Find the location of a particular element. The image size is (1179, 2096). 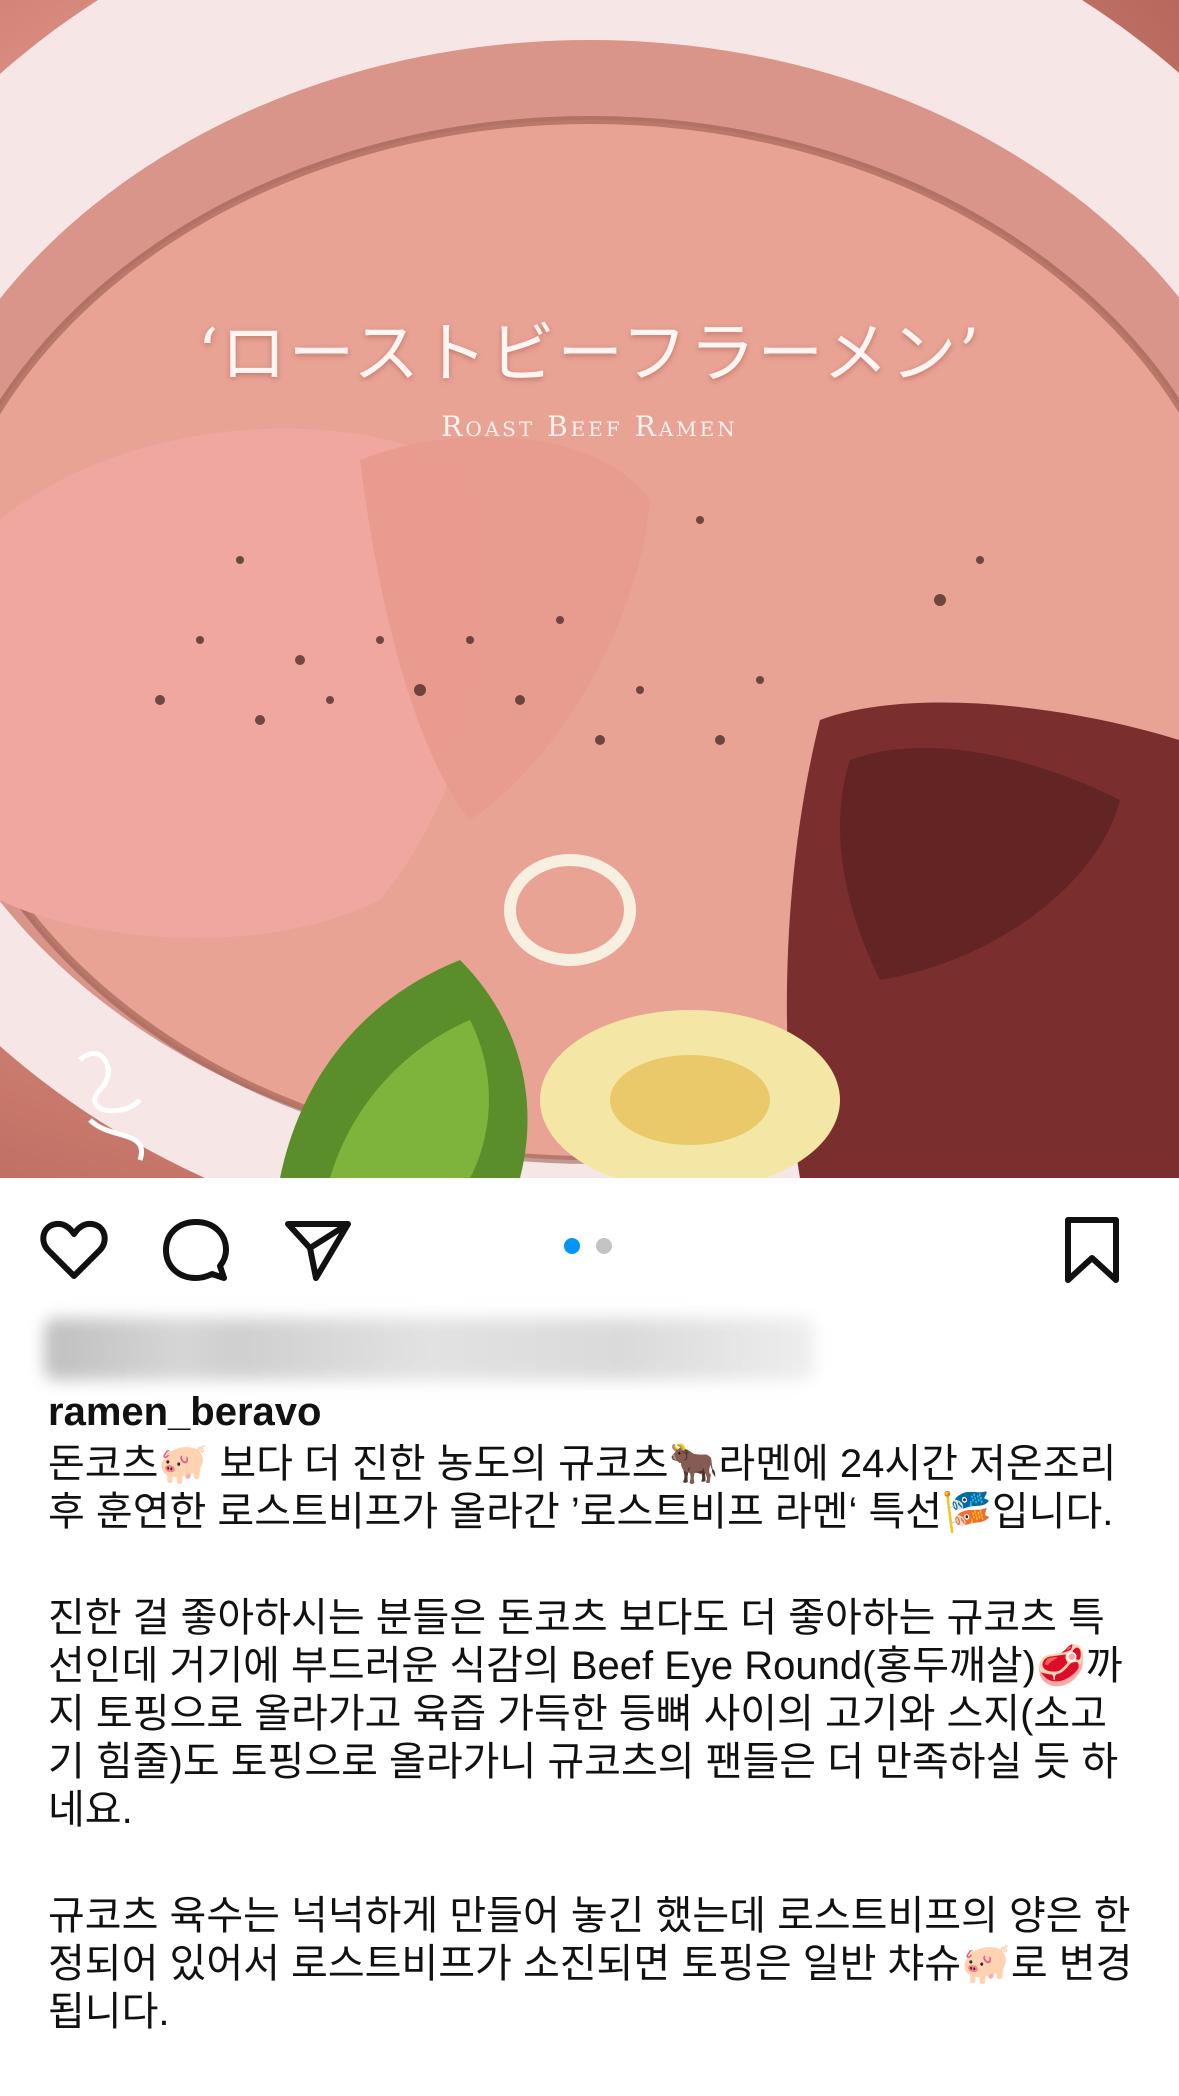

carousel-indicator is located at coordinates (594, 1248).